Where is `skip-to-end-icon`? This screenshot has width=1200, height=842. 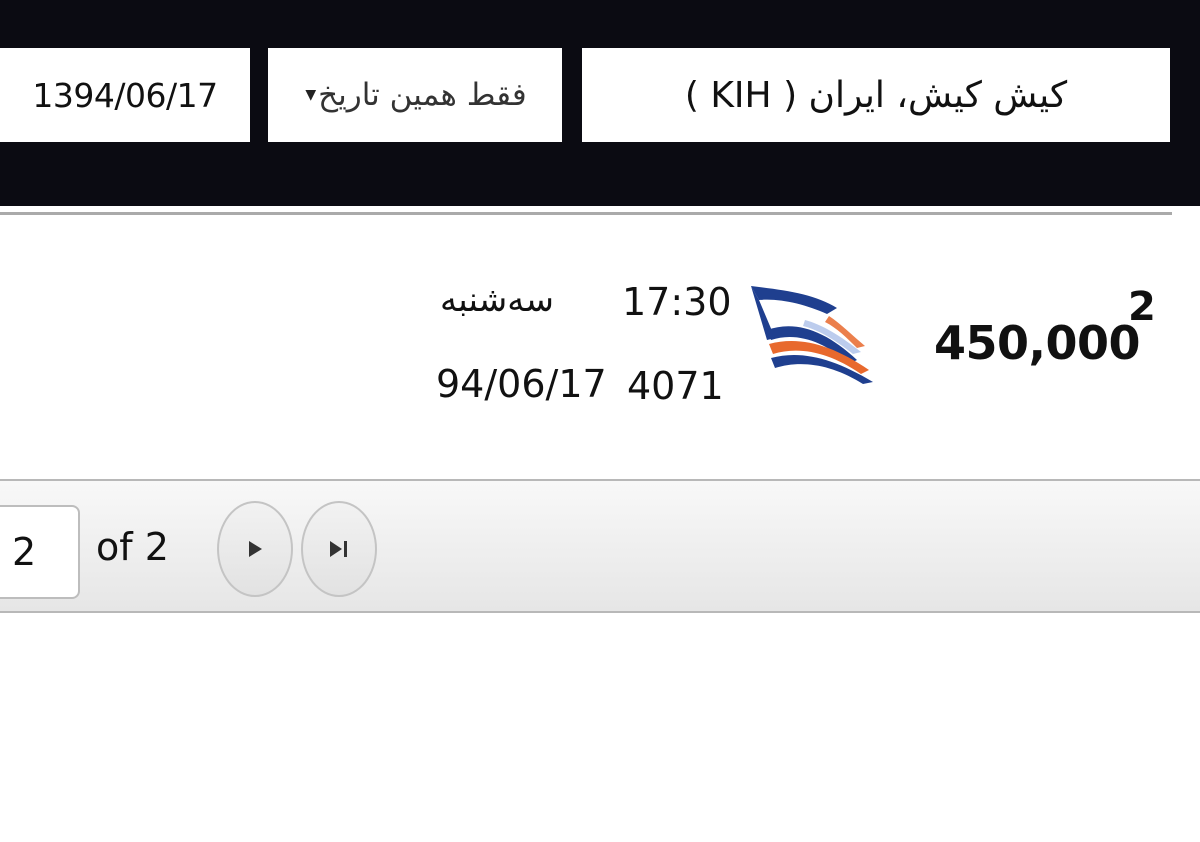
skip-to-end-icon is located at coordinates (338, 549).